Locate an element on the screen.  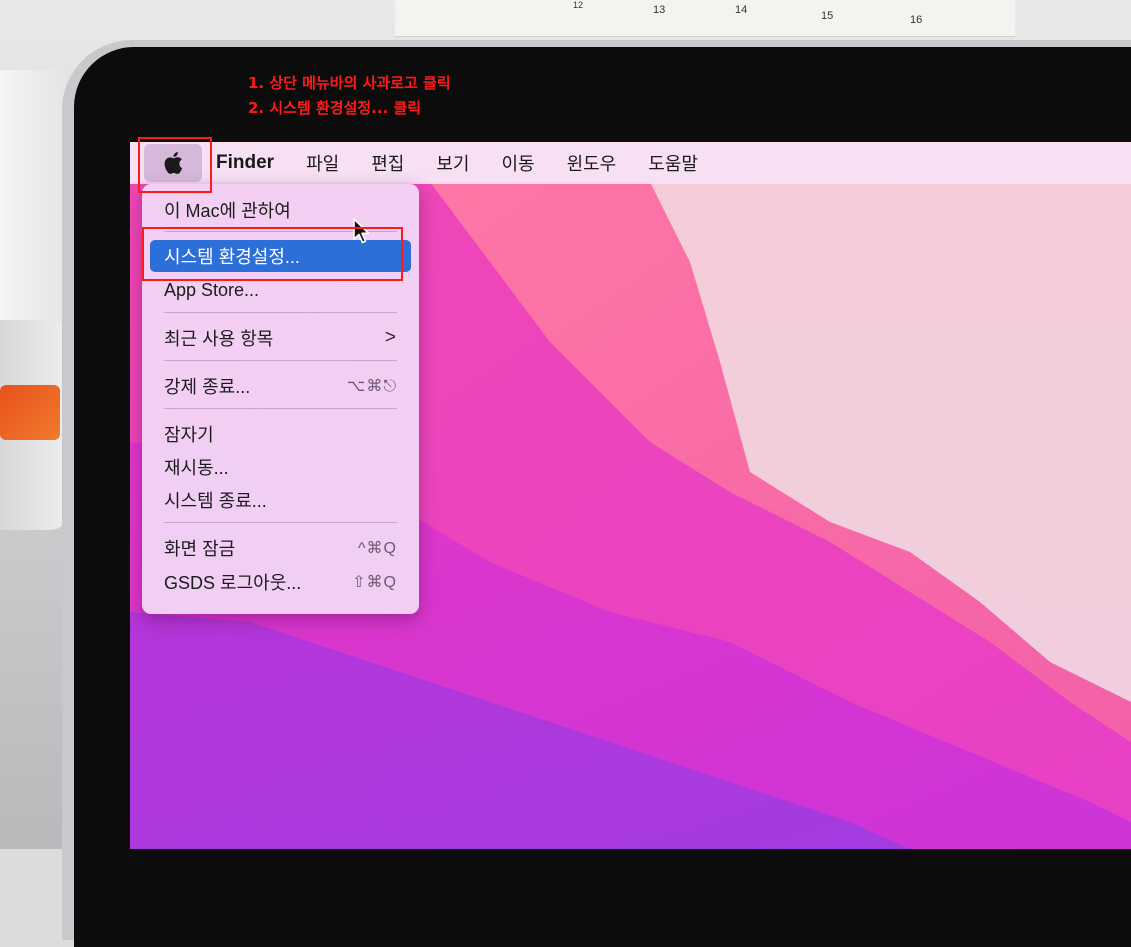
annotation-step-2: 2. 시스템 환경설정... 클릭 is located at coordinates (335, 108).